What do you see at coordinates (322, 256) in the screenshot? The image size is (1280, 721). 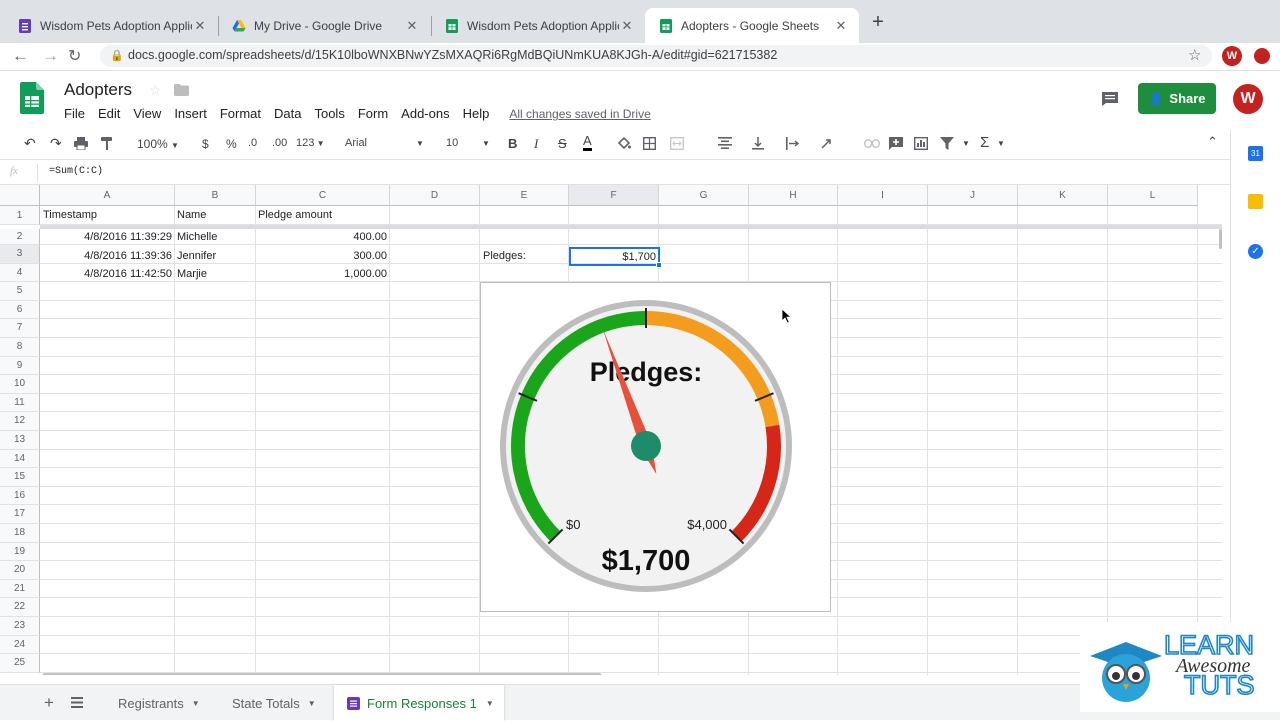 I see `cell-amount: 300.00` at bounding box center [322, 256].